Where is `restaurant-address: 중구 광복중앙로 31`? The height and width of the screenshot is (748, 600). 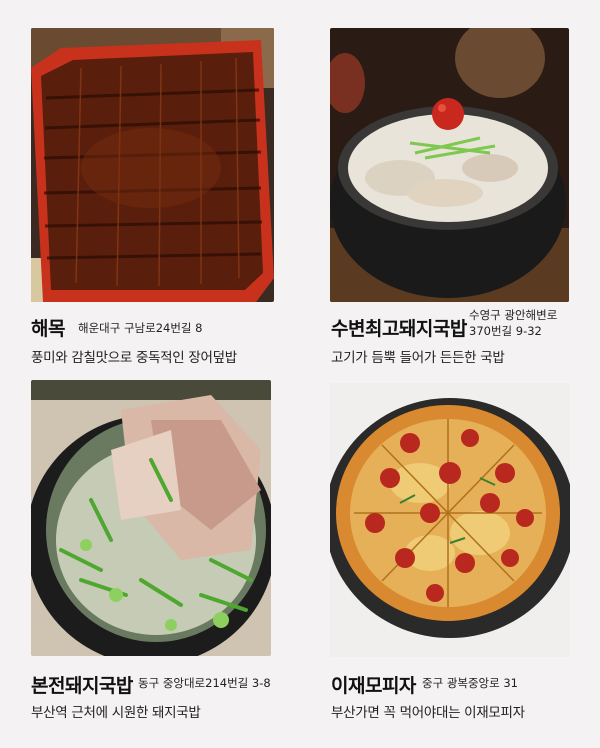
restaurant-address: 중구 광복중앙로 31 is located at coordinates (470, 683).